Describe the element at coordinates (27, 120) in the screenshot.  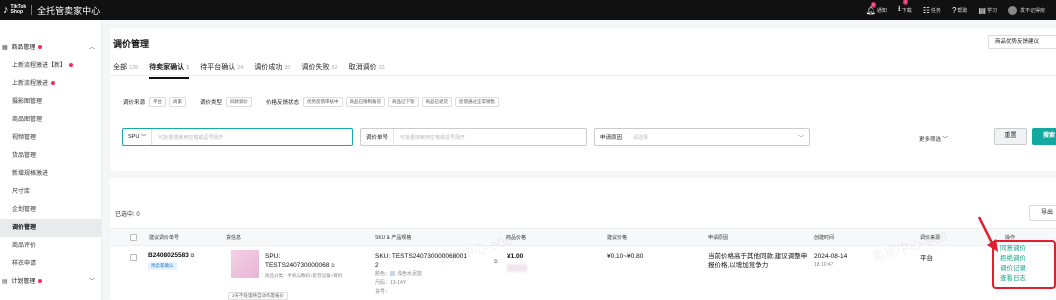
I see `sidebar-item-label: 商品图管理` at that location.